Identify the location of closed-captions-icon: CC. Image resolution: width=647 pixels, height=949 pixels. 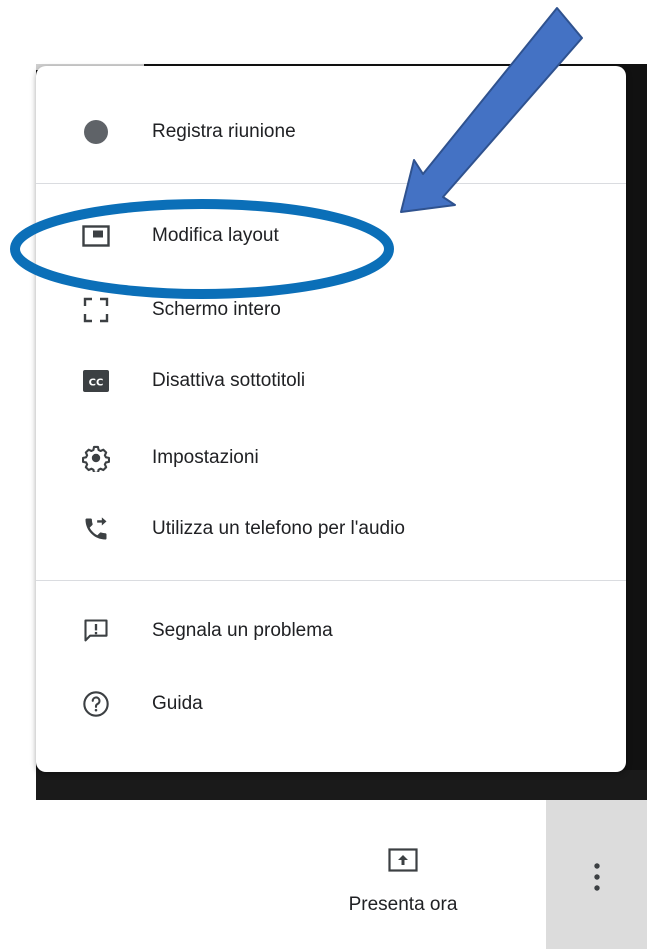
(96, 381).